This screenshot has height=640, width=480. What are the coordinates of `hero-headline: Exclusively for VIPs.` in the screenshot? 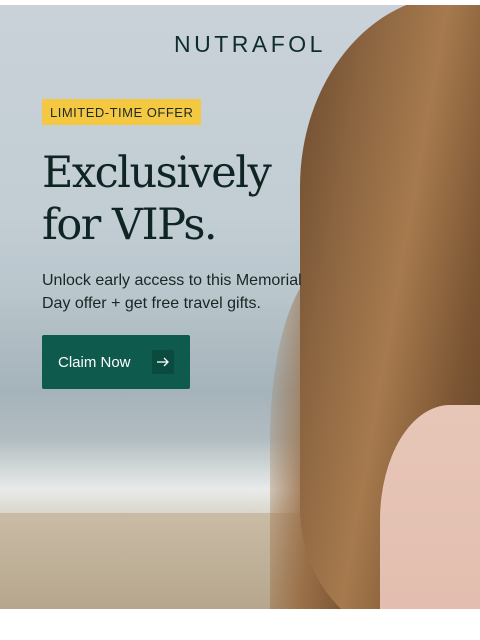 It's located at (192, 199).